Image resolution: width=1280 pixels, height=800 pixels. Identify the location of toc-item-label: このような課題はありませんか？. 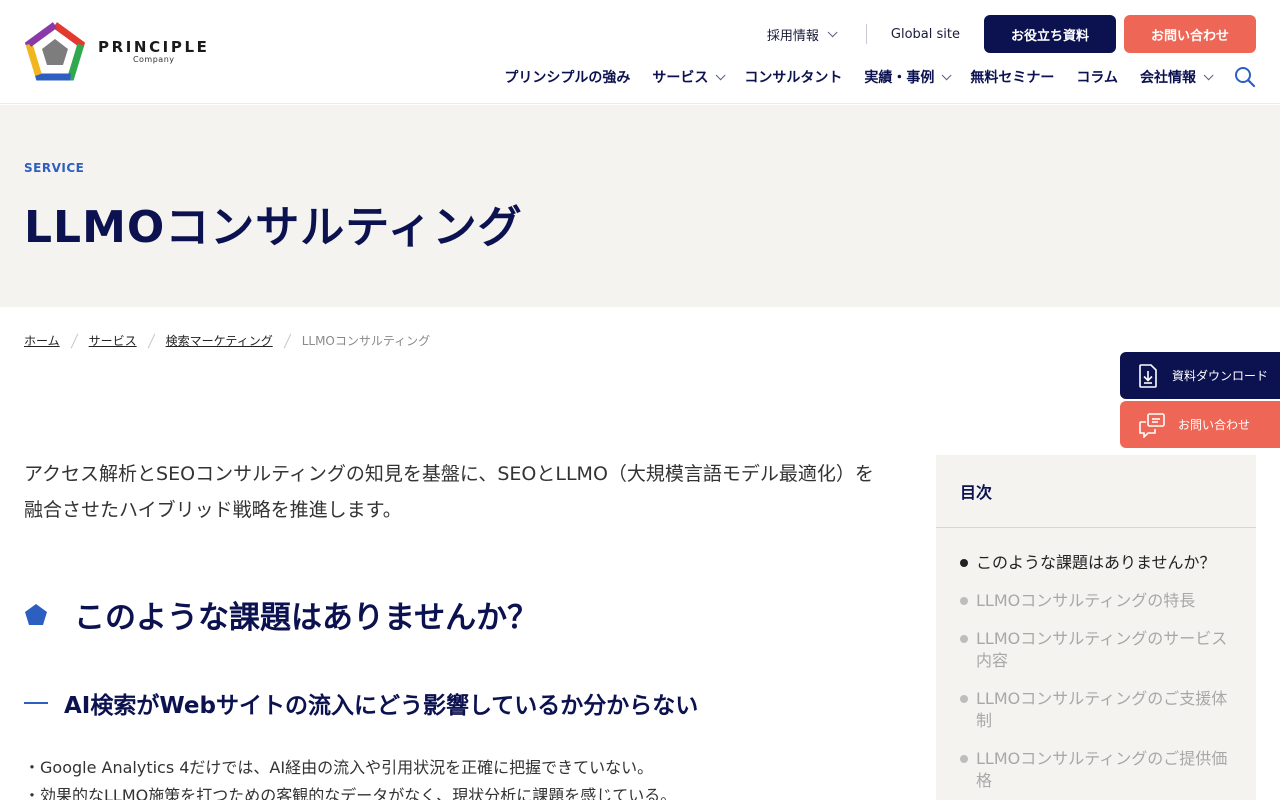
(1096, 562).